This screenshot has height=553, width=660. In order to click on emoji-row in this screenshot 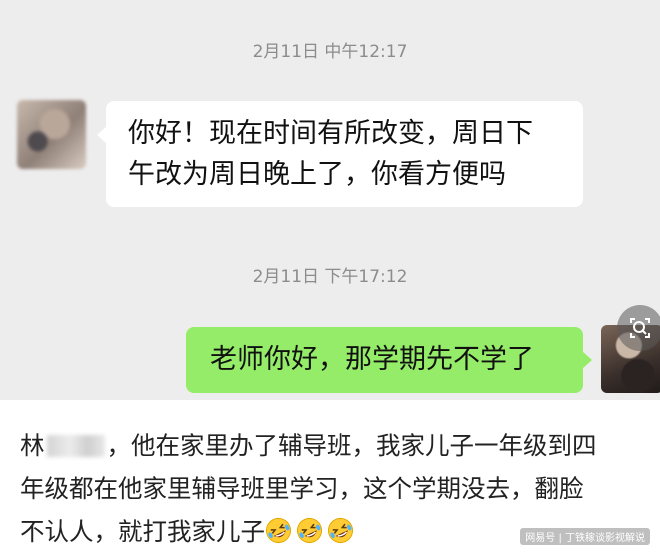, I will do `click(311, 531)`.